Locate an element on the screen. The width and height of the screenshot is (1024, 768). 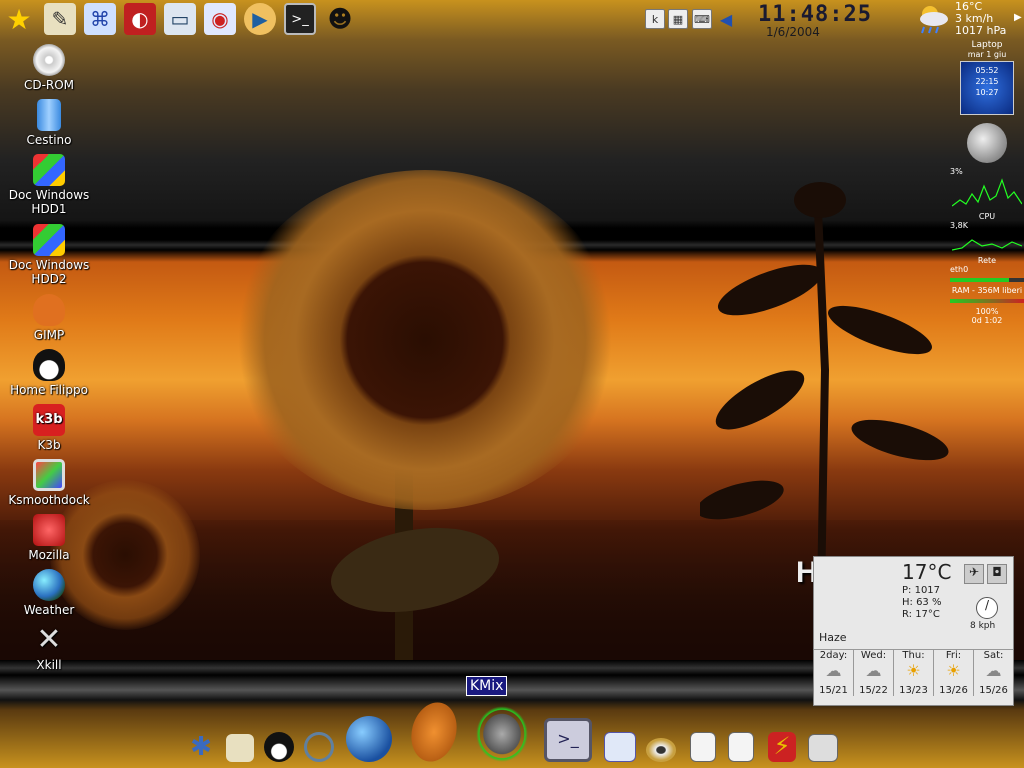
desktop-icon-cdrom: CD-ROM is located at coordinates (49, 68).